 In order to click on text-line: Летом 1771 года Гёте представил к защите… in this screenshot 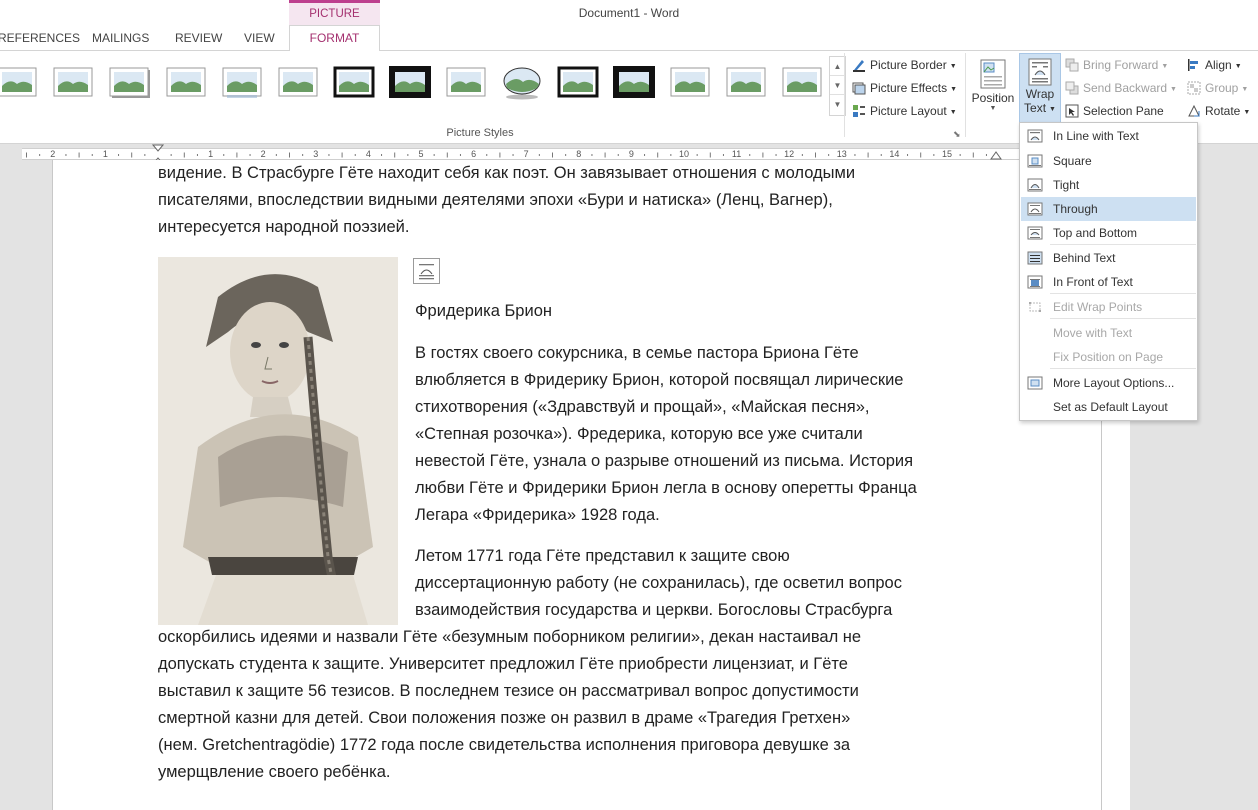, I will do `click(602, 556)`.